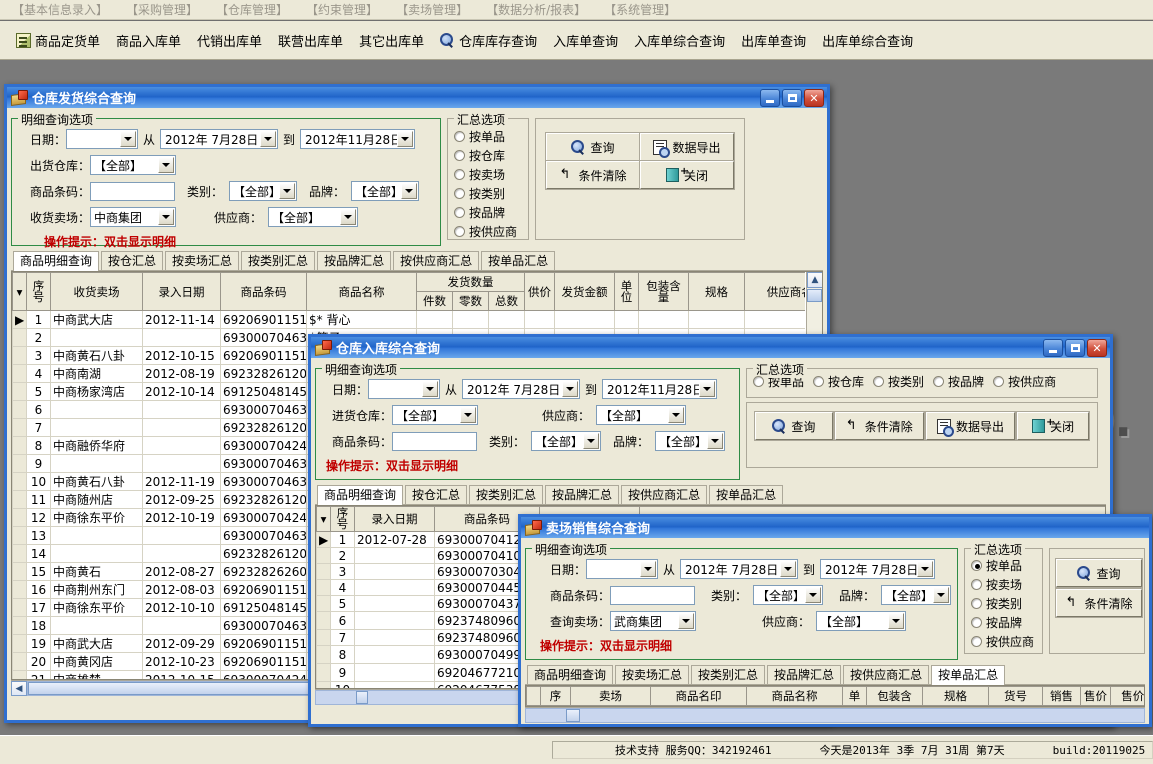  What do you see at coordinates (229, 40) in the screenshot?
I see `toolbar-btn-consign-outbound: 代销出库单` at bounding box center [229, 40].